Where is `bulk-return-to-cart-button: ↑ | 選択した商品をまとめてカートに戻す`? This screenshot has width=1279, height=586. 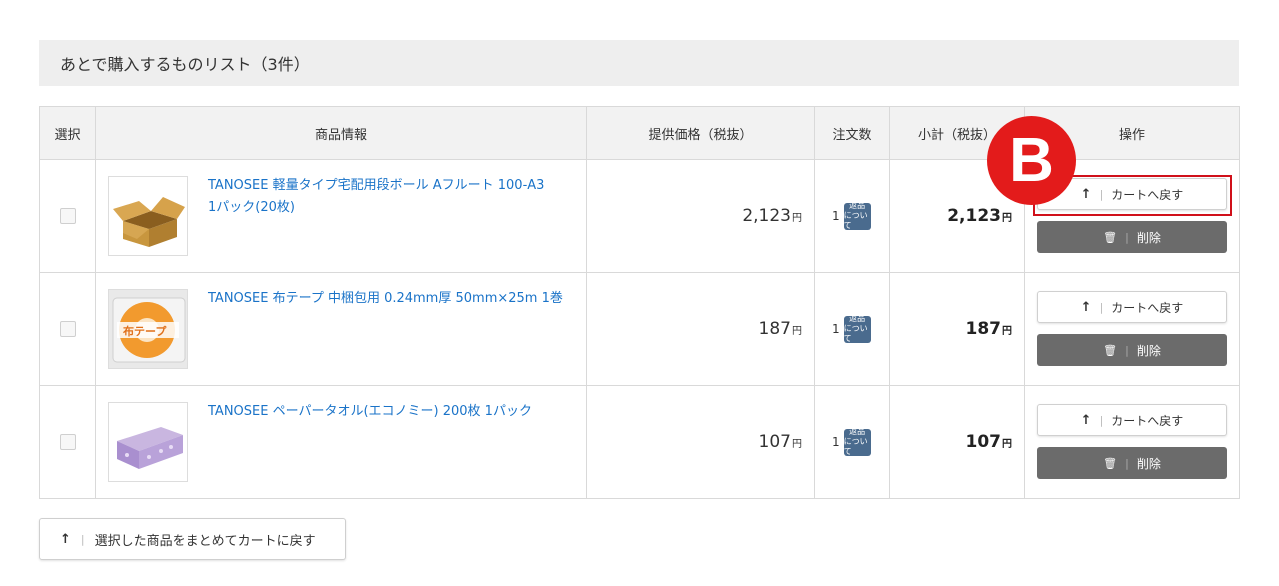
bulk-return-to-cart-button: ↑ | 選択した商品をまとめてカートに戻す is located at coordinates (192, 539).